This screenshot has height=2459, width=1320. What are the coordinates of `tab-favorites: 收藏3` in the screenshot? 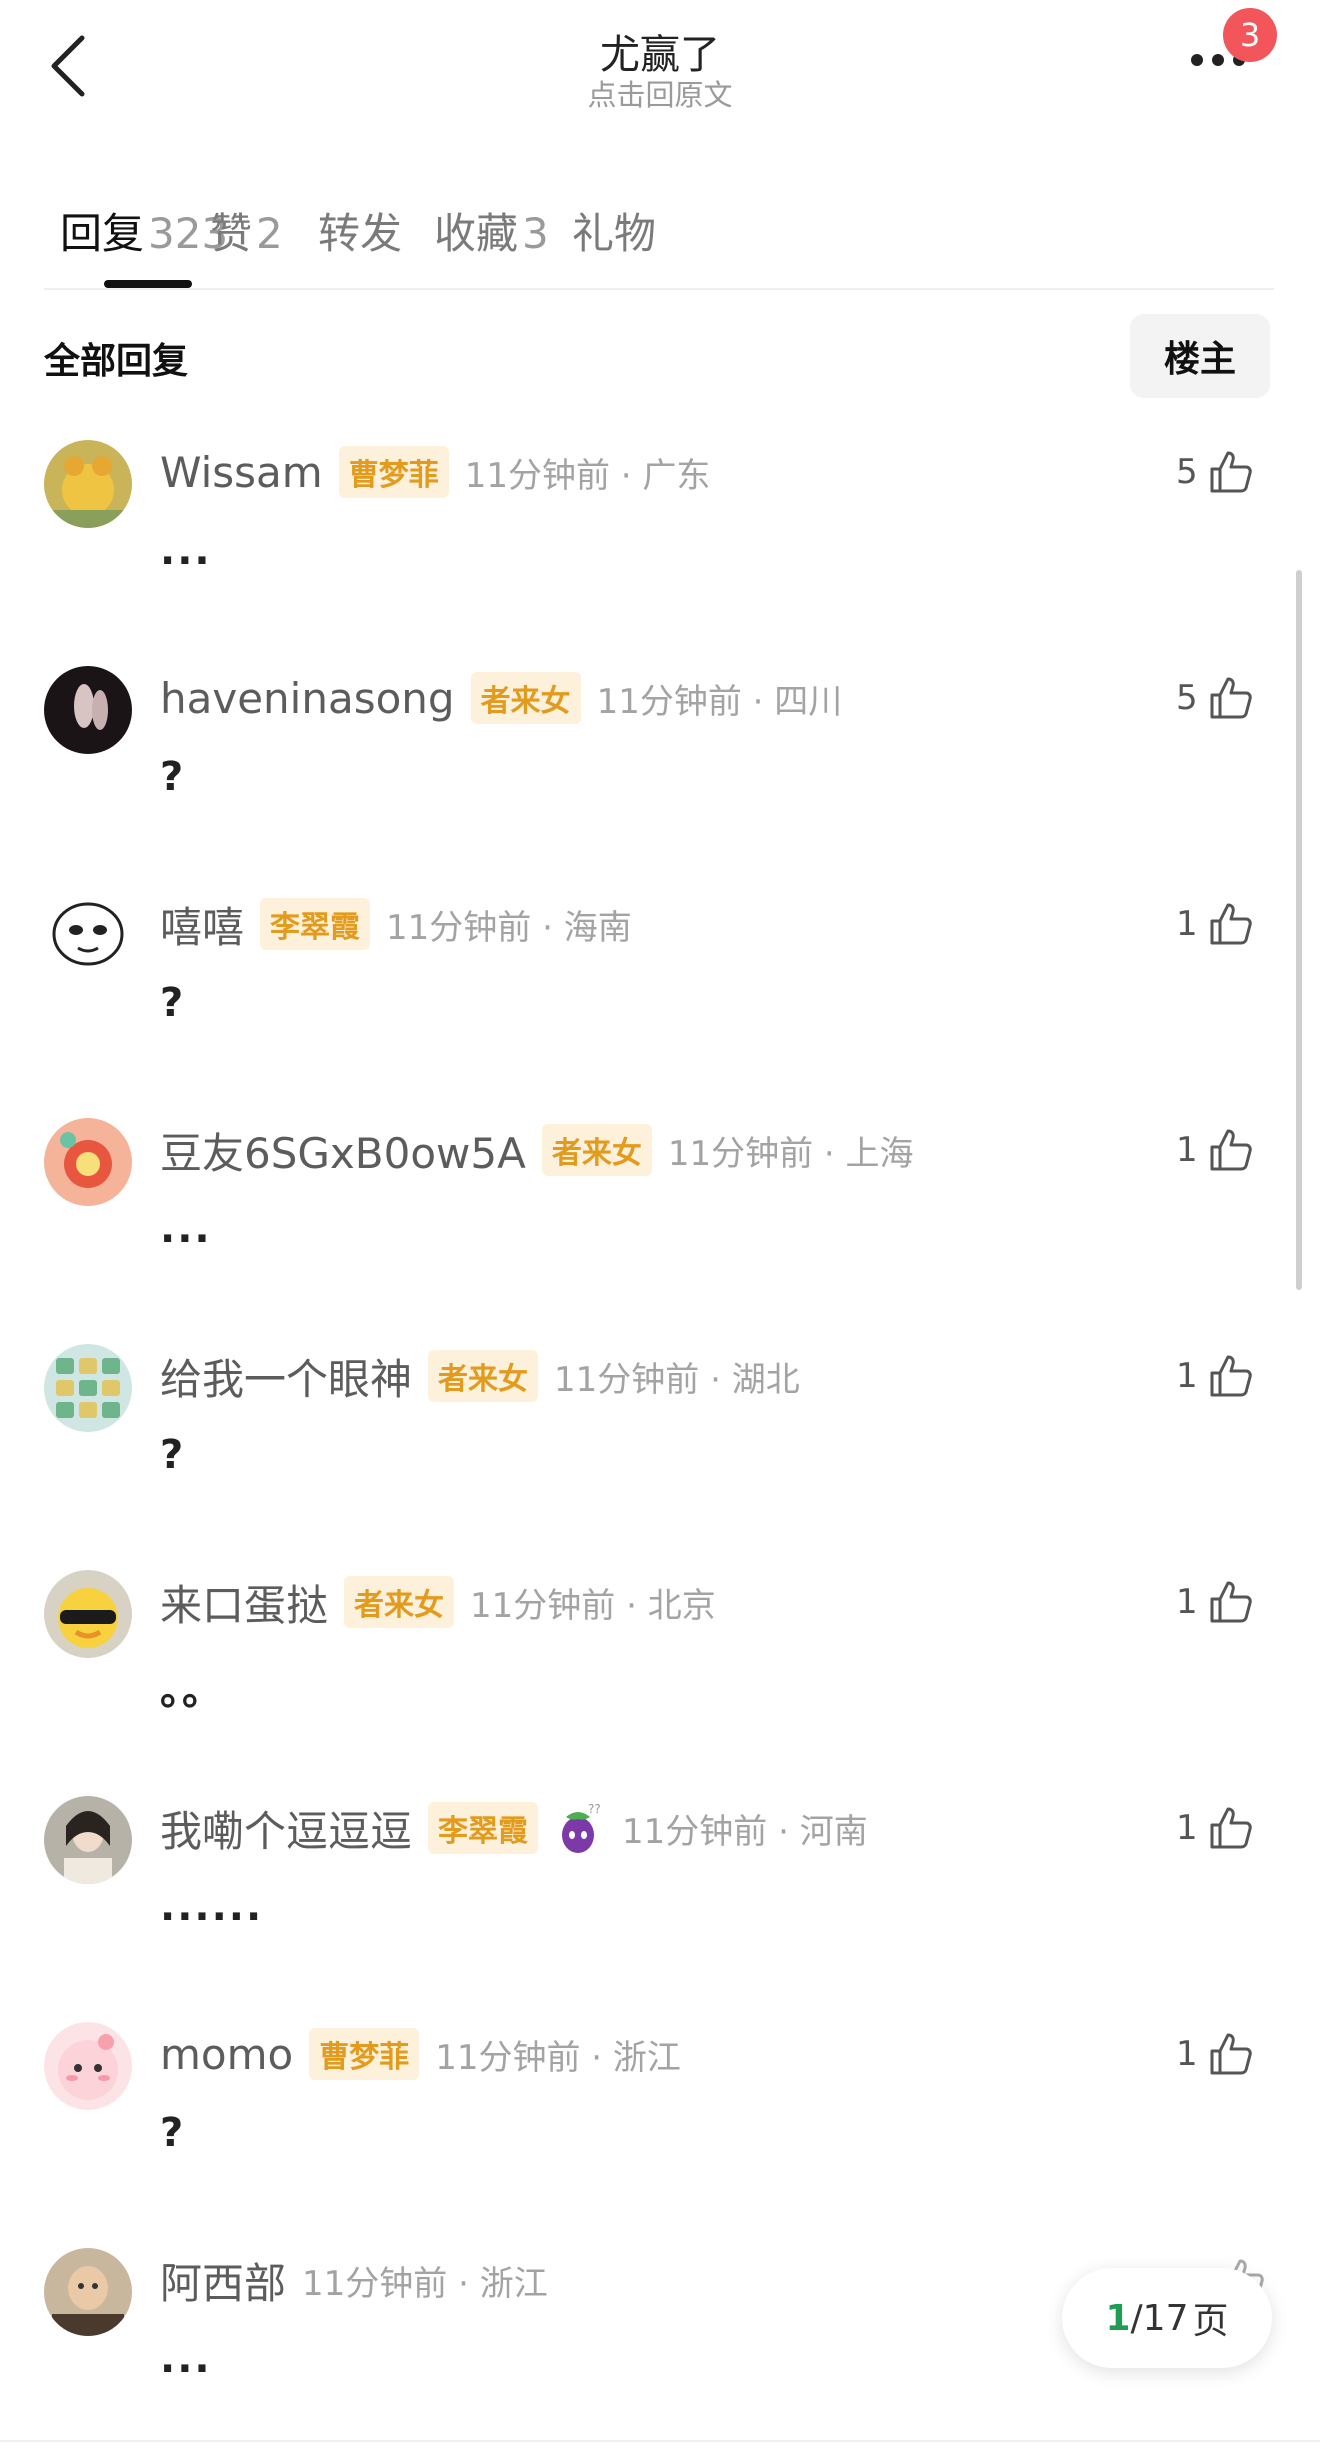 It's located at (491, 230).